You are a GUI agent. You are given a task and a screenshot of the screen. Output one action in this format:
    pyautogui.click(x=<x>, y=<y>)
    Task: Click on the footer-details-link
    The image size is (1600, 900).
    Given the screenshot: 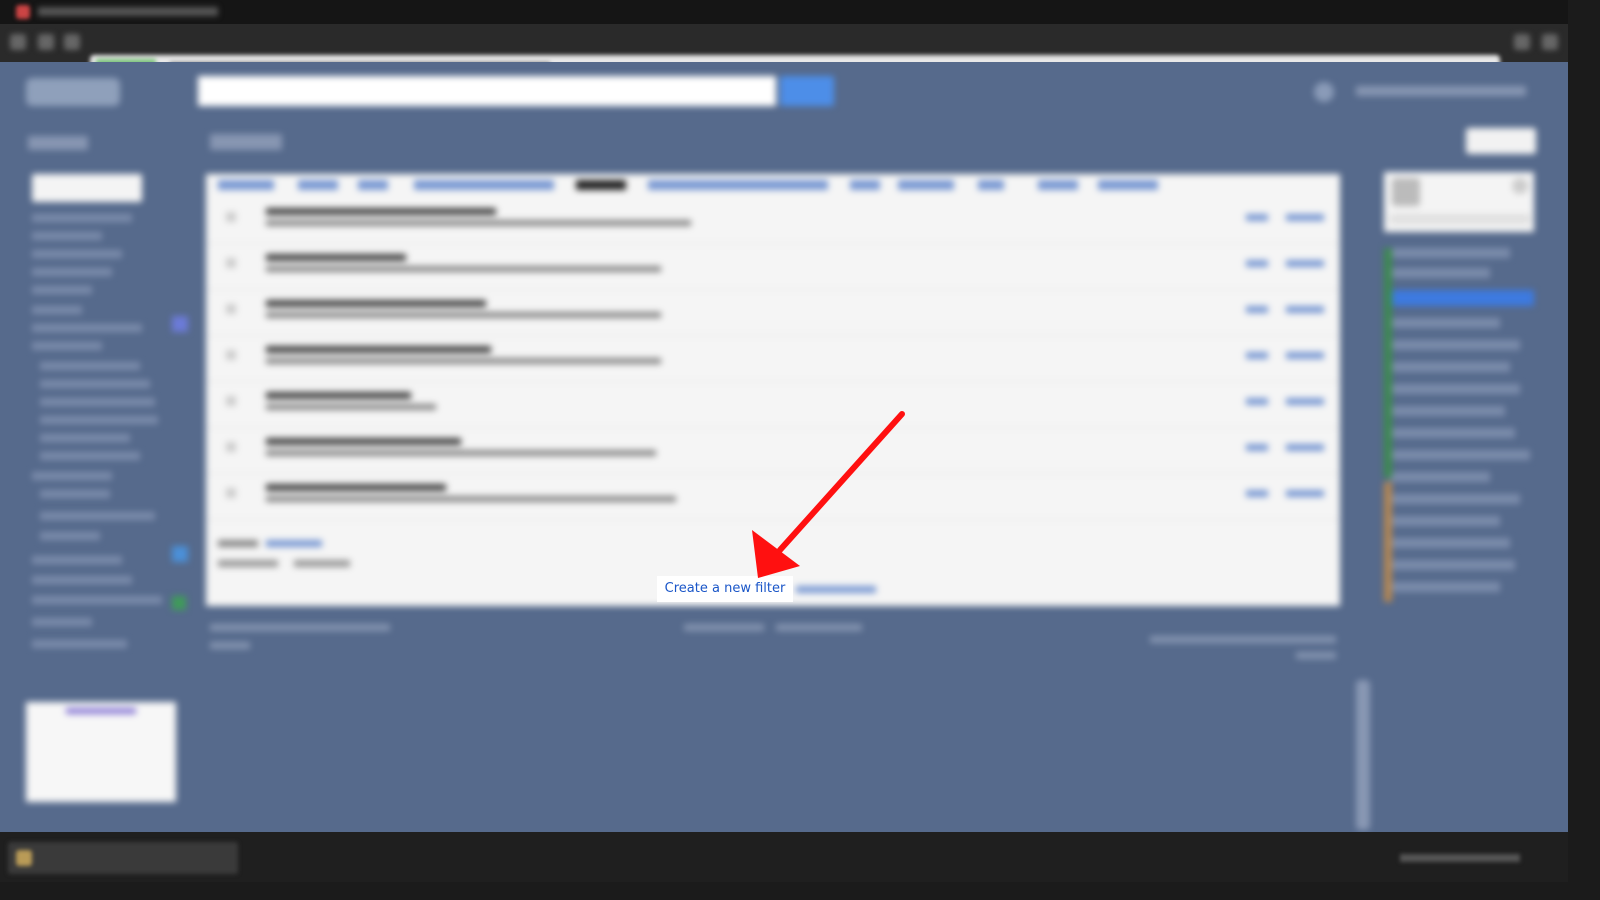 What is the action you would take?
    pyautogui.click(x=1316, y=655)
    